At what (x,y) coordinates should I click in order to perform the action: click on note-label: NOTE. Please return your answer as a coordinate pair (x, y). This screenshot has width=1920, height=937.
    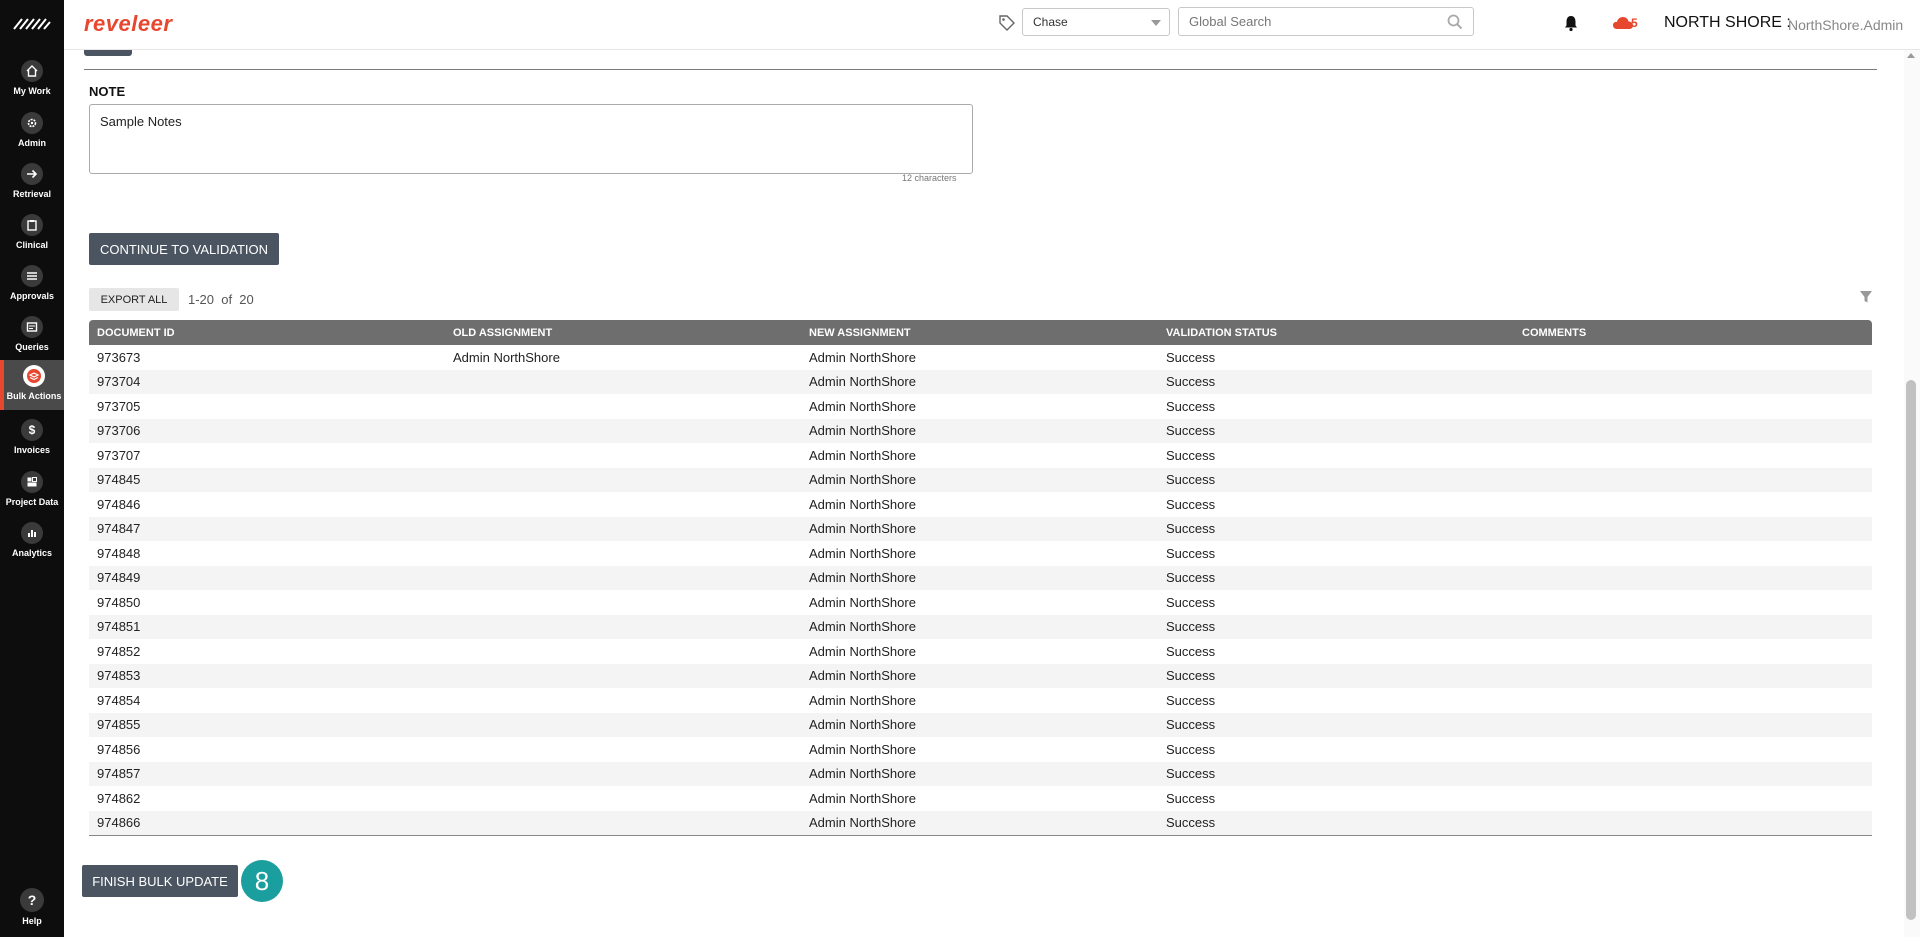
    Looking at the image, I should click on (107, 91).